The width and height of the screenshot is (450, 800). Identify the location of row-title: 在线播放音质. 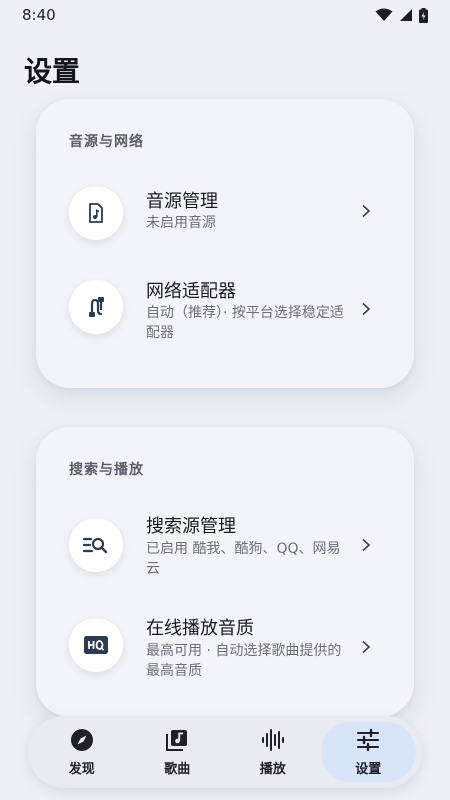
(200, 628).